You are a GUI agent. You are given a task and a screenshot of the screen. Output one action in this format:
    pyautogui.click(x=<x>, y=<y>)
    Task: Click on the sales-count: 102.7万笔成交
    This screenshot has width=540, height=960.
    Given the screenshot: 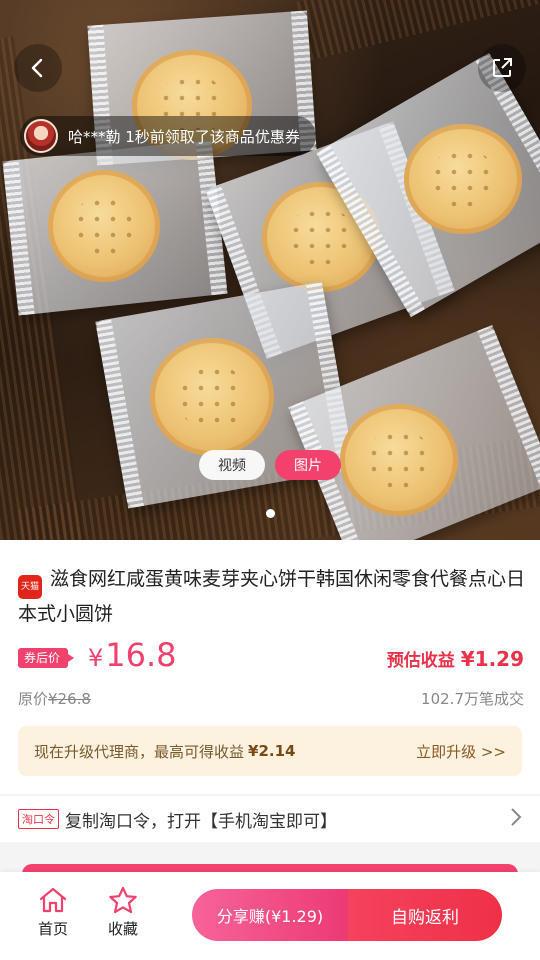 What is the action you would take?
    pyautogui.click(x=472, y=699)
    